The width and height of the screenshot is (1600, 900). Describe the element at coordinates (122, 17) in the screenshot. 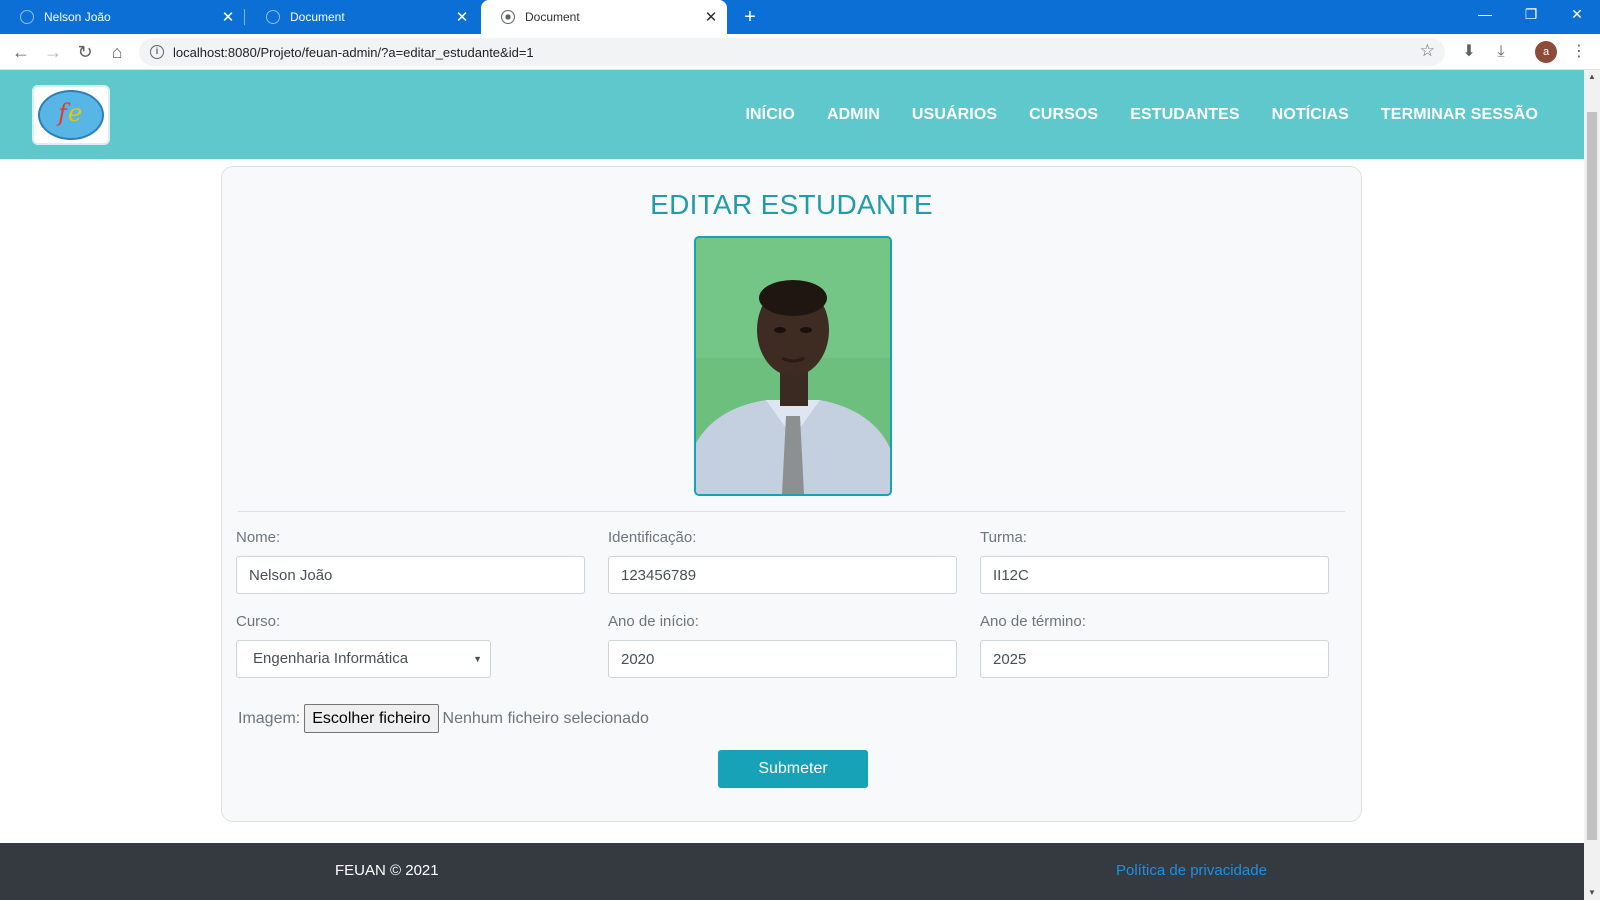

I see `browser-tab: Nelson João ✕` at that location.